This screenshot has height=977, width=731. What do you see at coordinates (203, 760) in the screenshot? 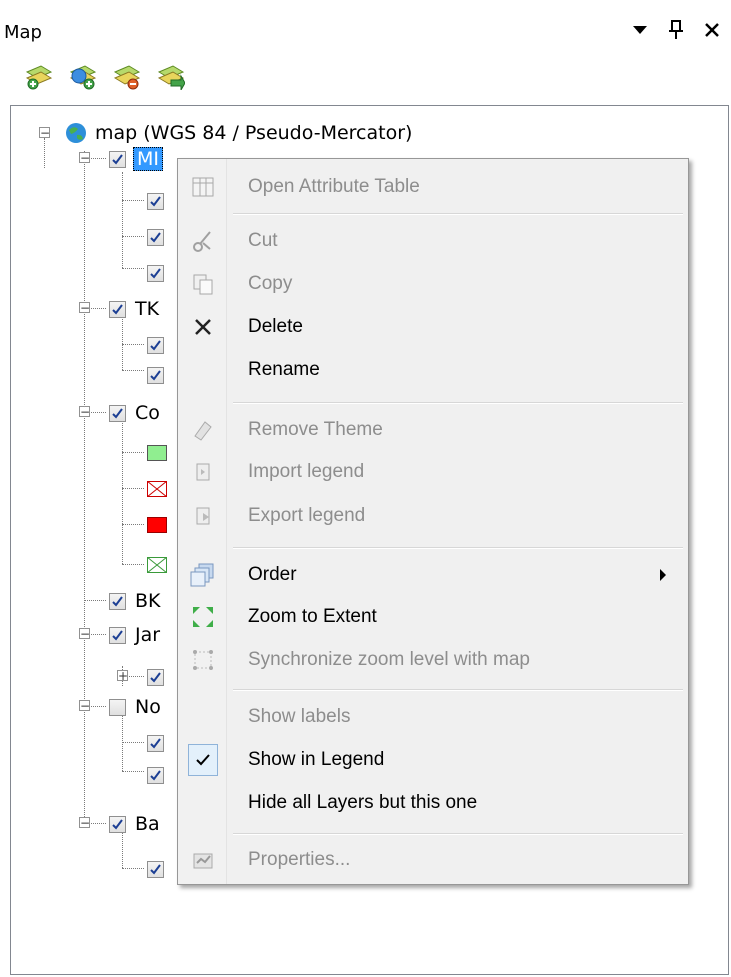
I see `checked-indicator` at bounding box center [203, 760].